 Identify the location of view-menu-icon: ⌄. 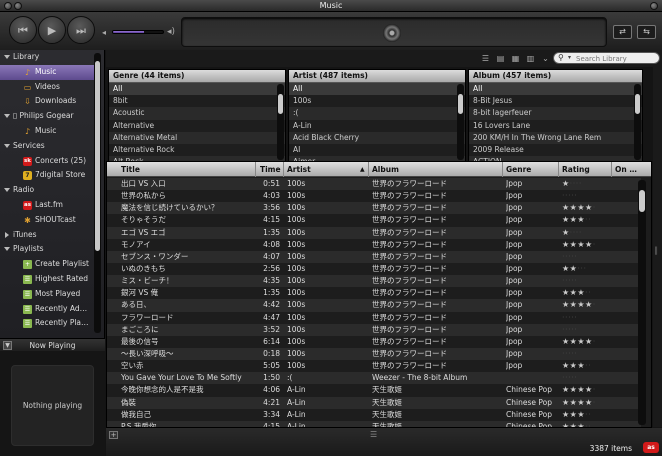
(545, 58).